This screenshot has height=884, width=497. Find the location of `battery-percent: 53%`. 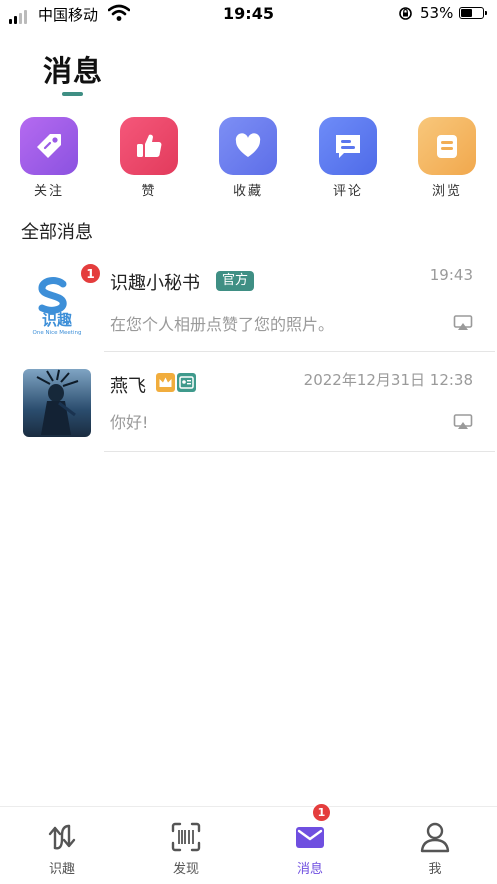

battery-percent: 53% is located at coordinates (437, 13).